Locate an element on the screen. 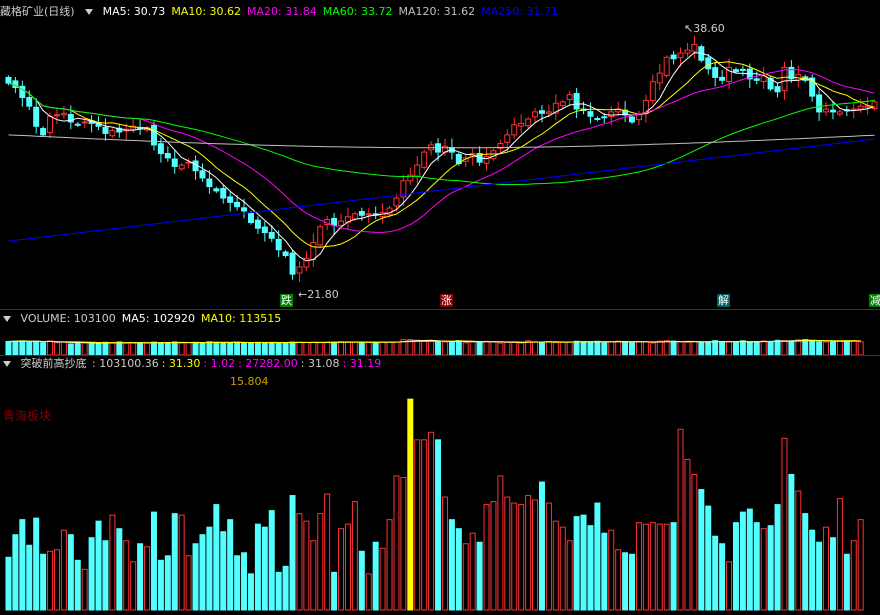  event-marker: 解 is located at coordinates (723, 300).